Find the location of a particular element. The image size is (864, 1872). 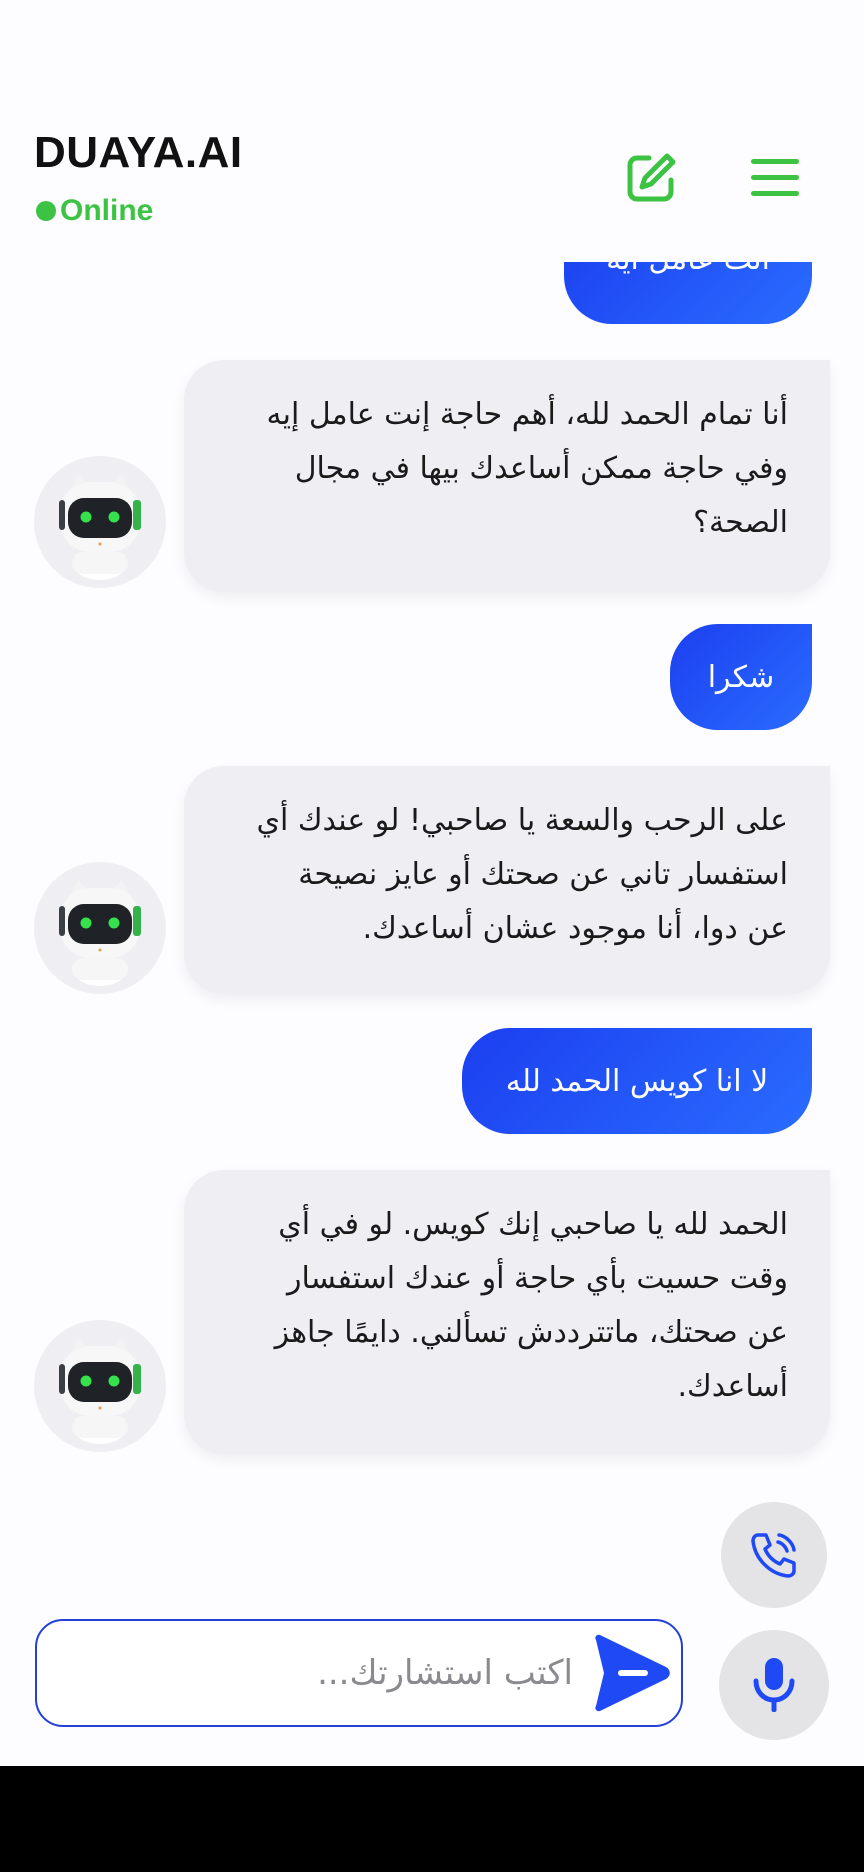

microphone-icon is located at coordinates (774, 1685).